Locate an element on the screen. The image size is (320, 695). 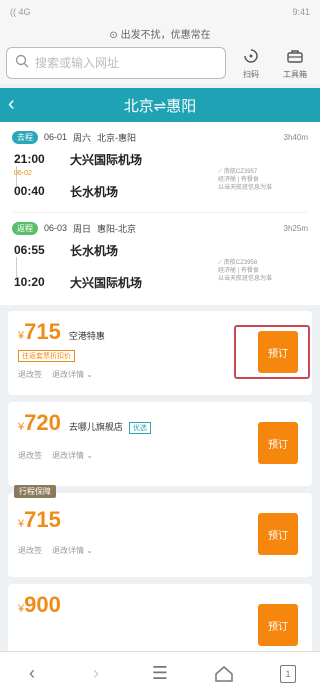
leg-route: 北京-惠阳 is located at coordinates (117, 137).